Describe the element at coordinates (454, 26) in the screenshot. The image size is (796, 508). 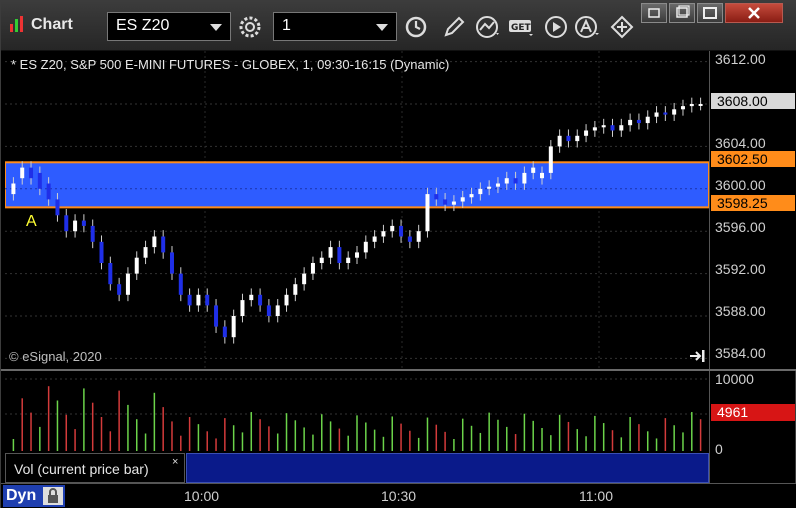
I see `draw-tool-button` at that location.